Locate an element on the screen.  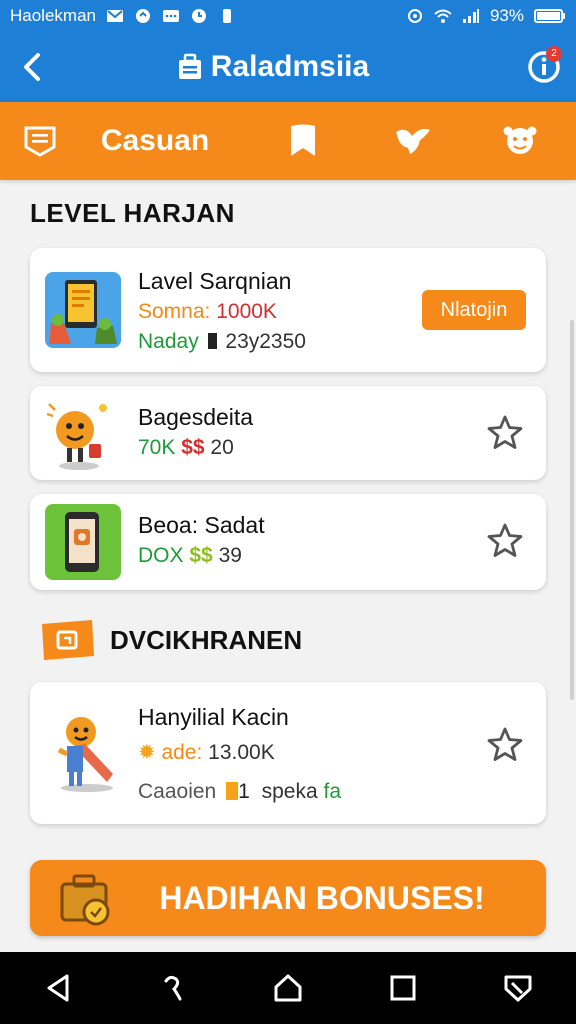
phone-app-icon is located at coordinates (83, 310).